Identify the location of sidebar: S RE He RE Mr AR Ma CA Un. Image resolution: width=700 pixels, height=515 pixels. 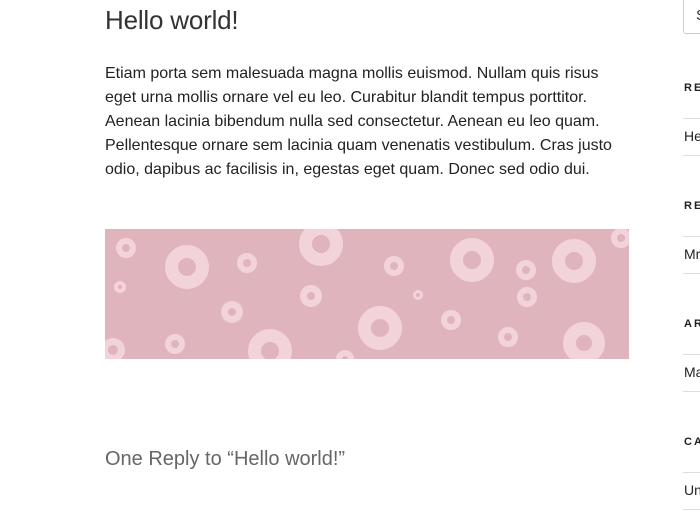
(691, 257).